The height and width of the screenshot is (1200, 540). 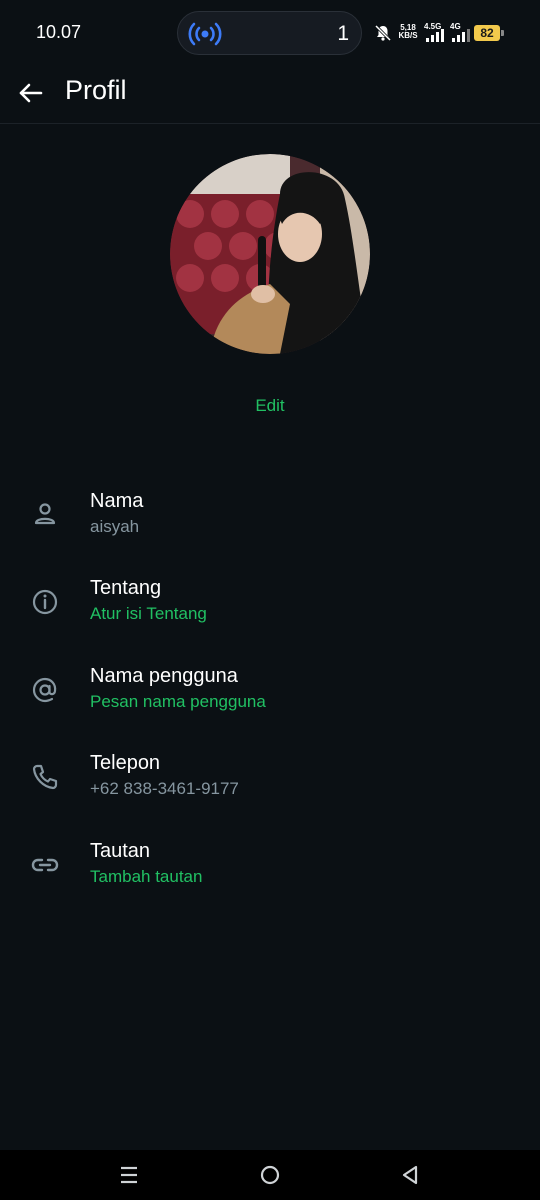 I want to click on battery-tip, so click(x=502, y=33).